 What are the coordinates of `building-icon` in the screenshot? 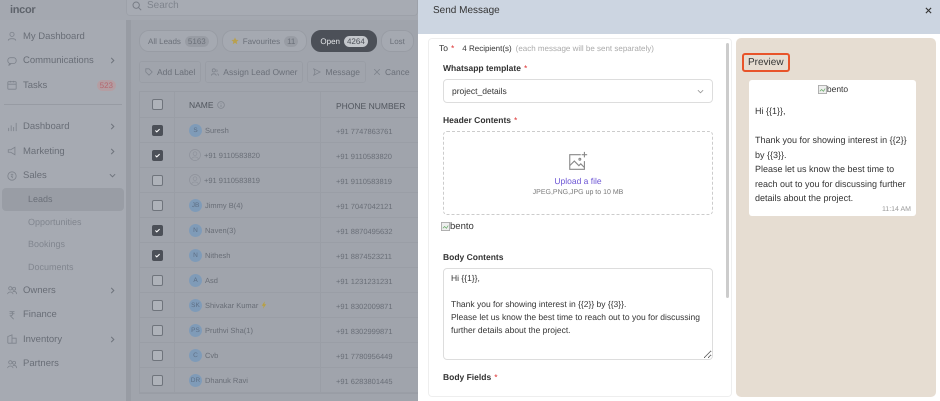 It's located at (12, 339).